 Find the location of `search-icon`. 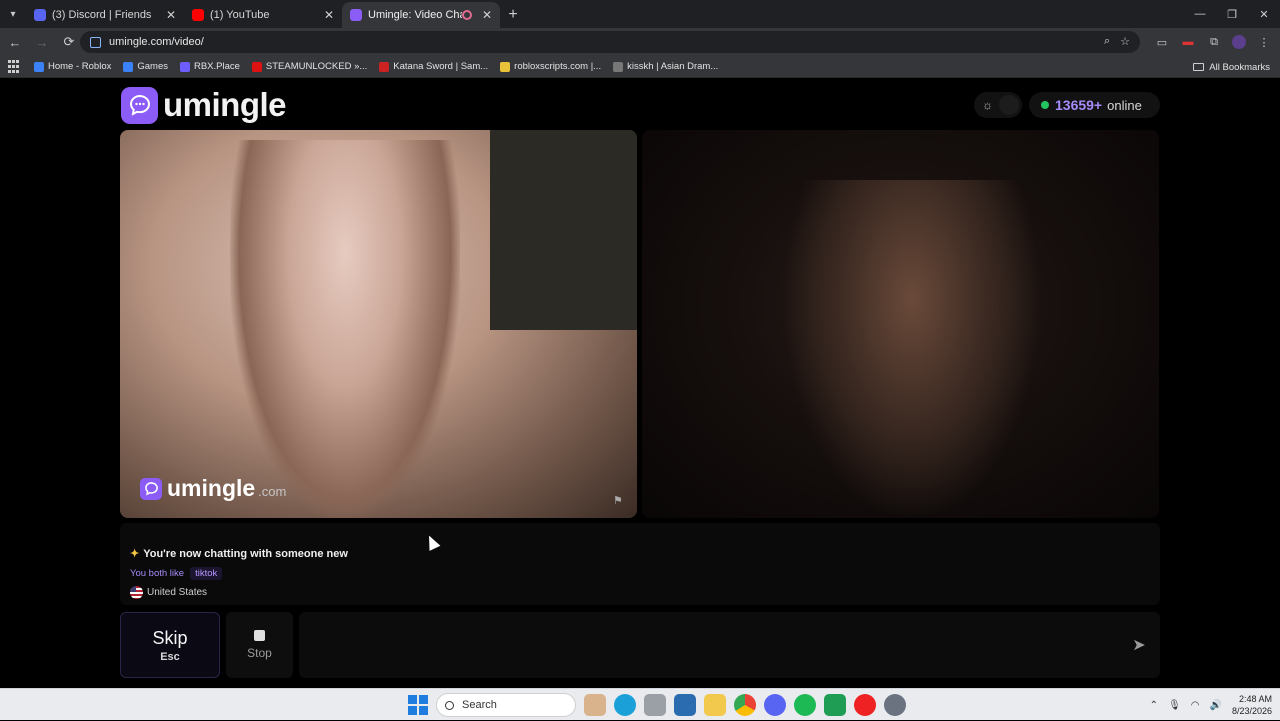

search-icon is located at coordinates (449, 705).